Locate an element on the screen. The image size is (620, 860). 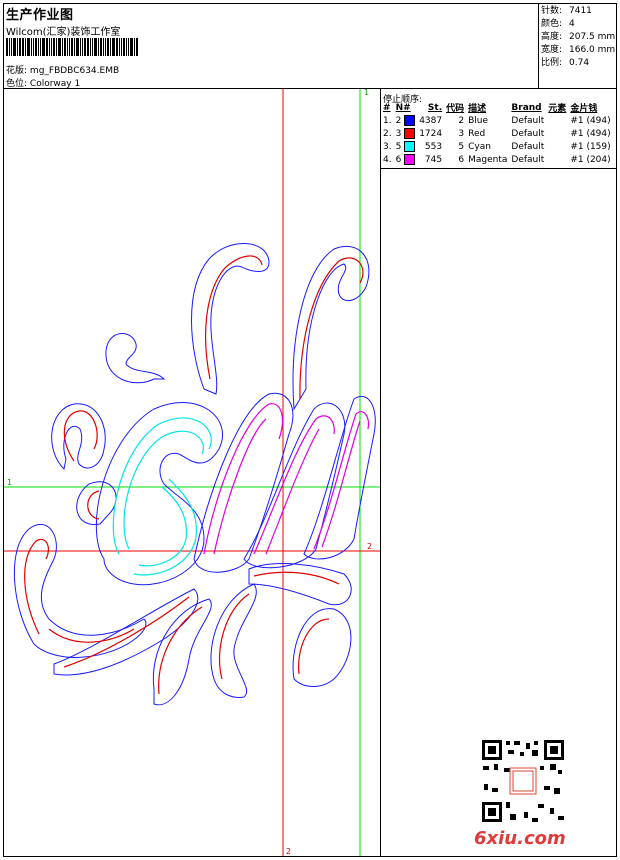
table-divider is located at coordinates (498, 168).